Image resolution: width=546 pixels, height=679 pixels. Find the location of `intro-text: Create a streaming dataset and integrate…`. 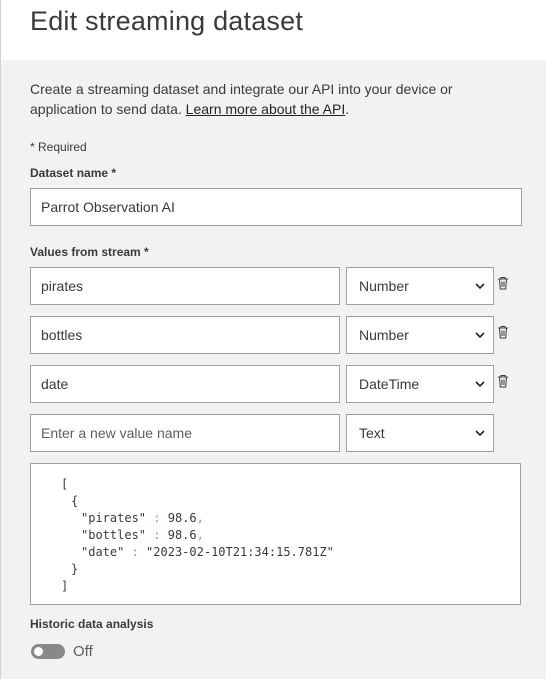

intro-text: Create a streaming dataset and integrate… is located at coordinates (265, 99).